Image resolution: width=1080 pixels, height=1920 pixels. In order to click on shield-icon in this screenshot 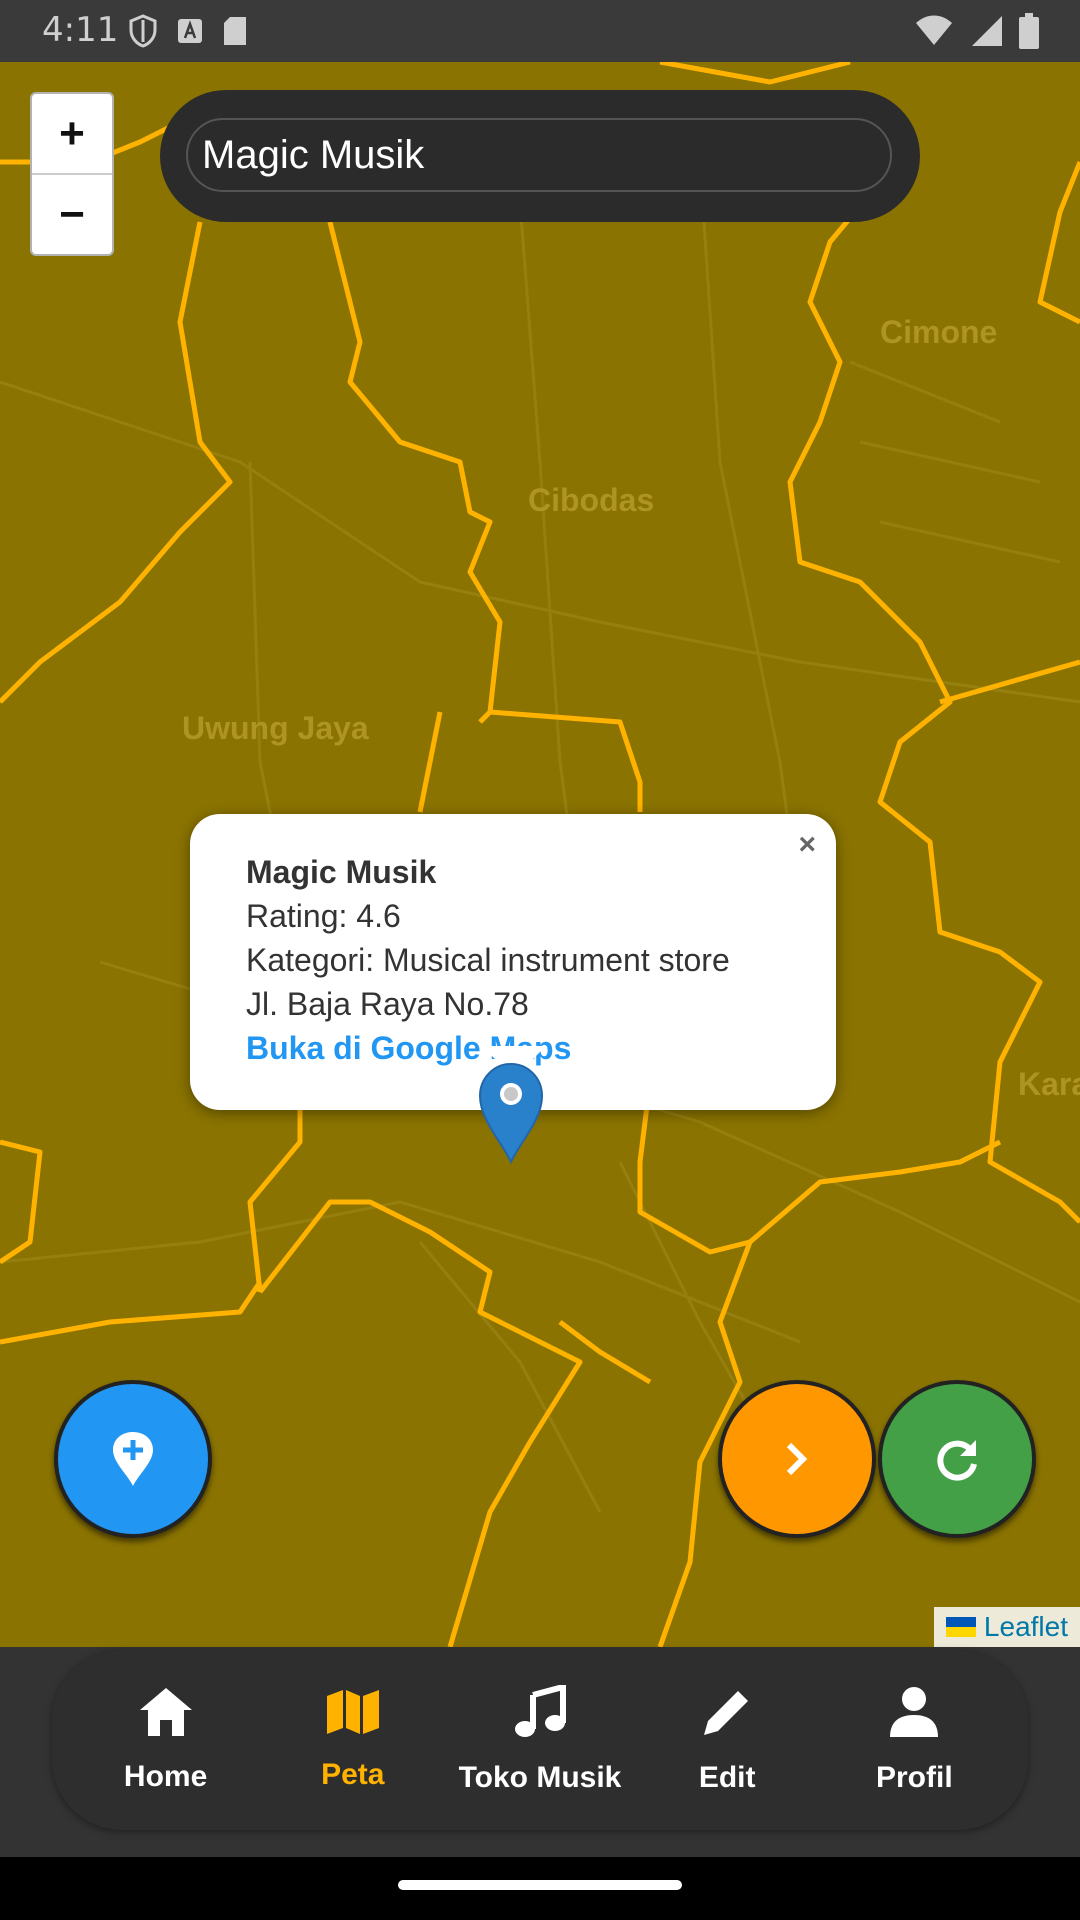, I will do `click(143, 31)`.